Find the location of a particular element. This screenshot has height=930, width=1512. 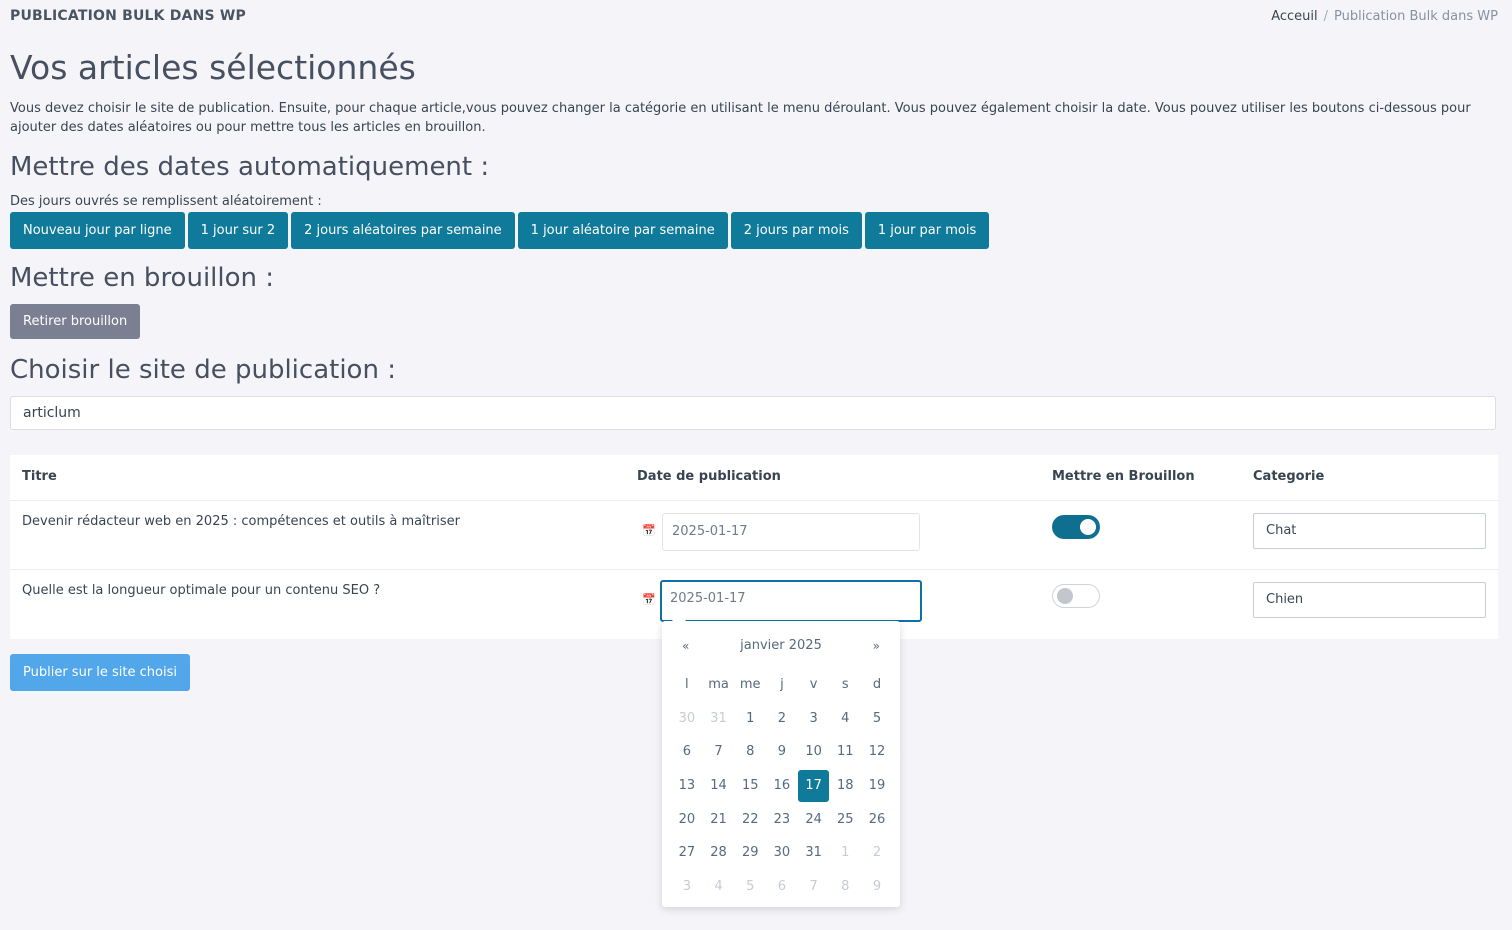

category-select: Chat is located at coordinates (1369, 531).